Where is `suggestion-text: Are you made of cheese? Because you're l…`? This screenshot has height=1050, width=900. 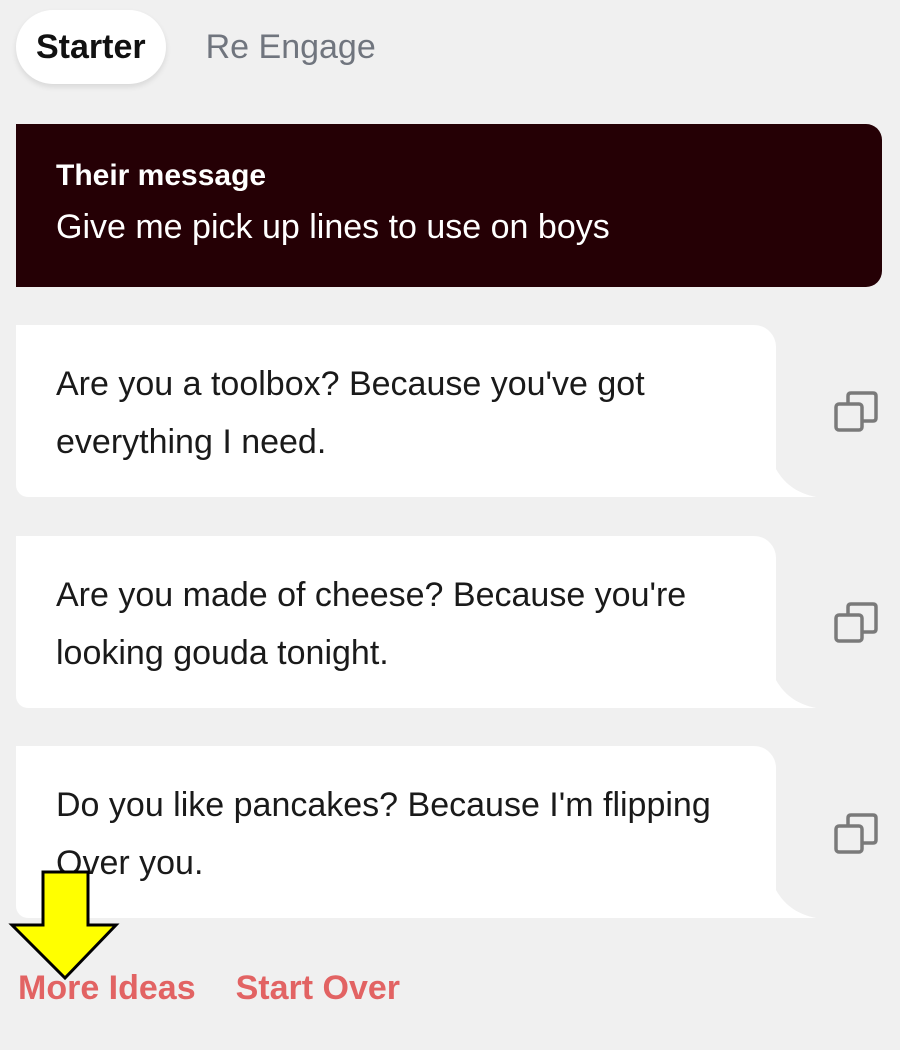 suggestion-text: Are you made of cheese? Because you're l… is located at coordinates (371, 624).